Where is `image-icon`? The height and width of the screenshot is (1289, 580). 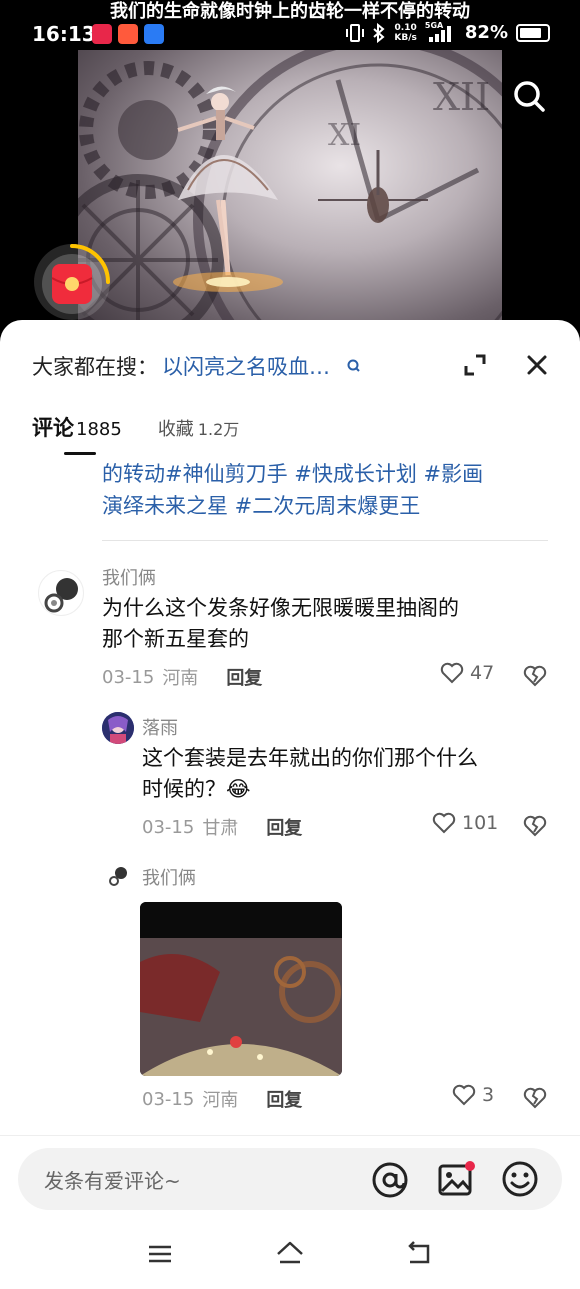
image-icon is located at coordinates (456, 1180).